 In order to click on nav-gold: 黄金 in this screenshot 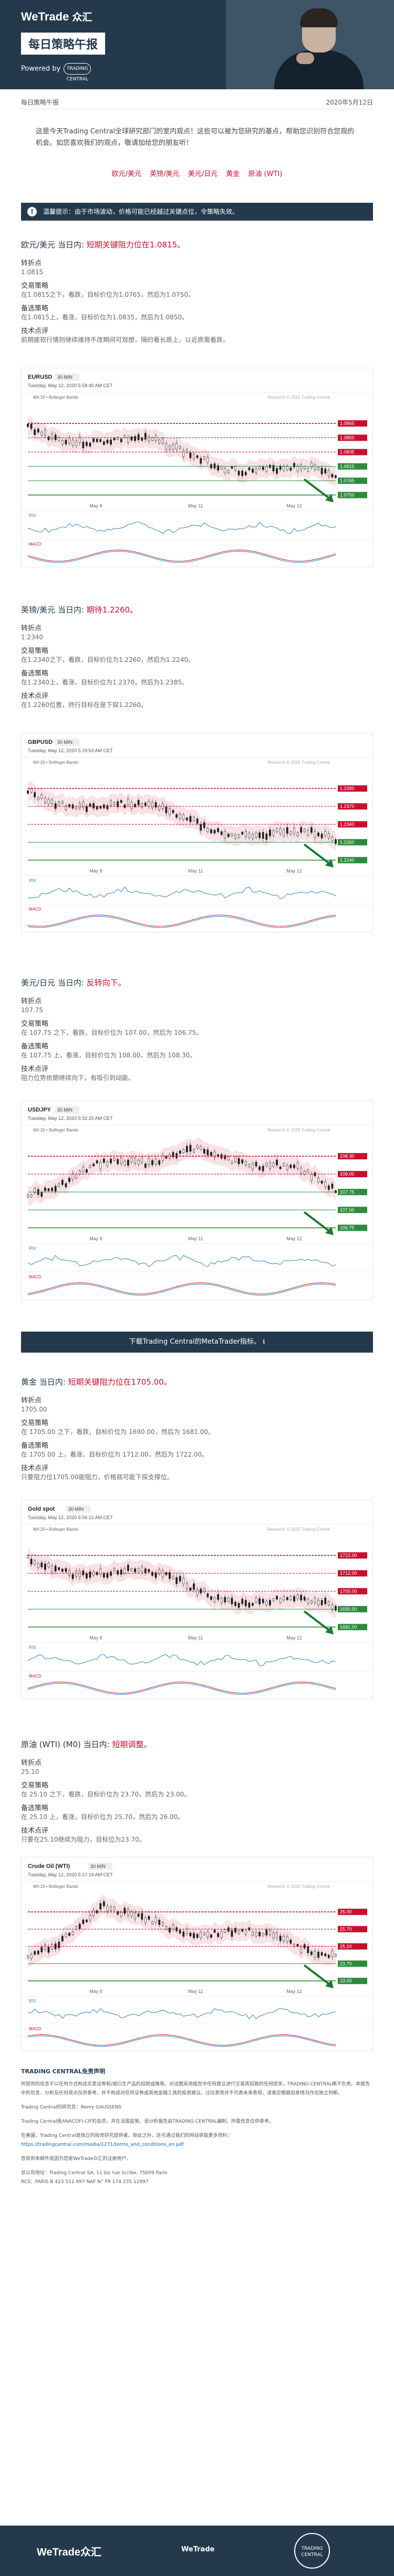, I will do `click(233, 174)`.